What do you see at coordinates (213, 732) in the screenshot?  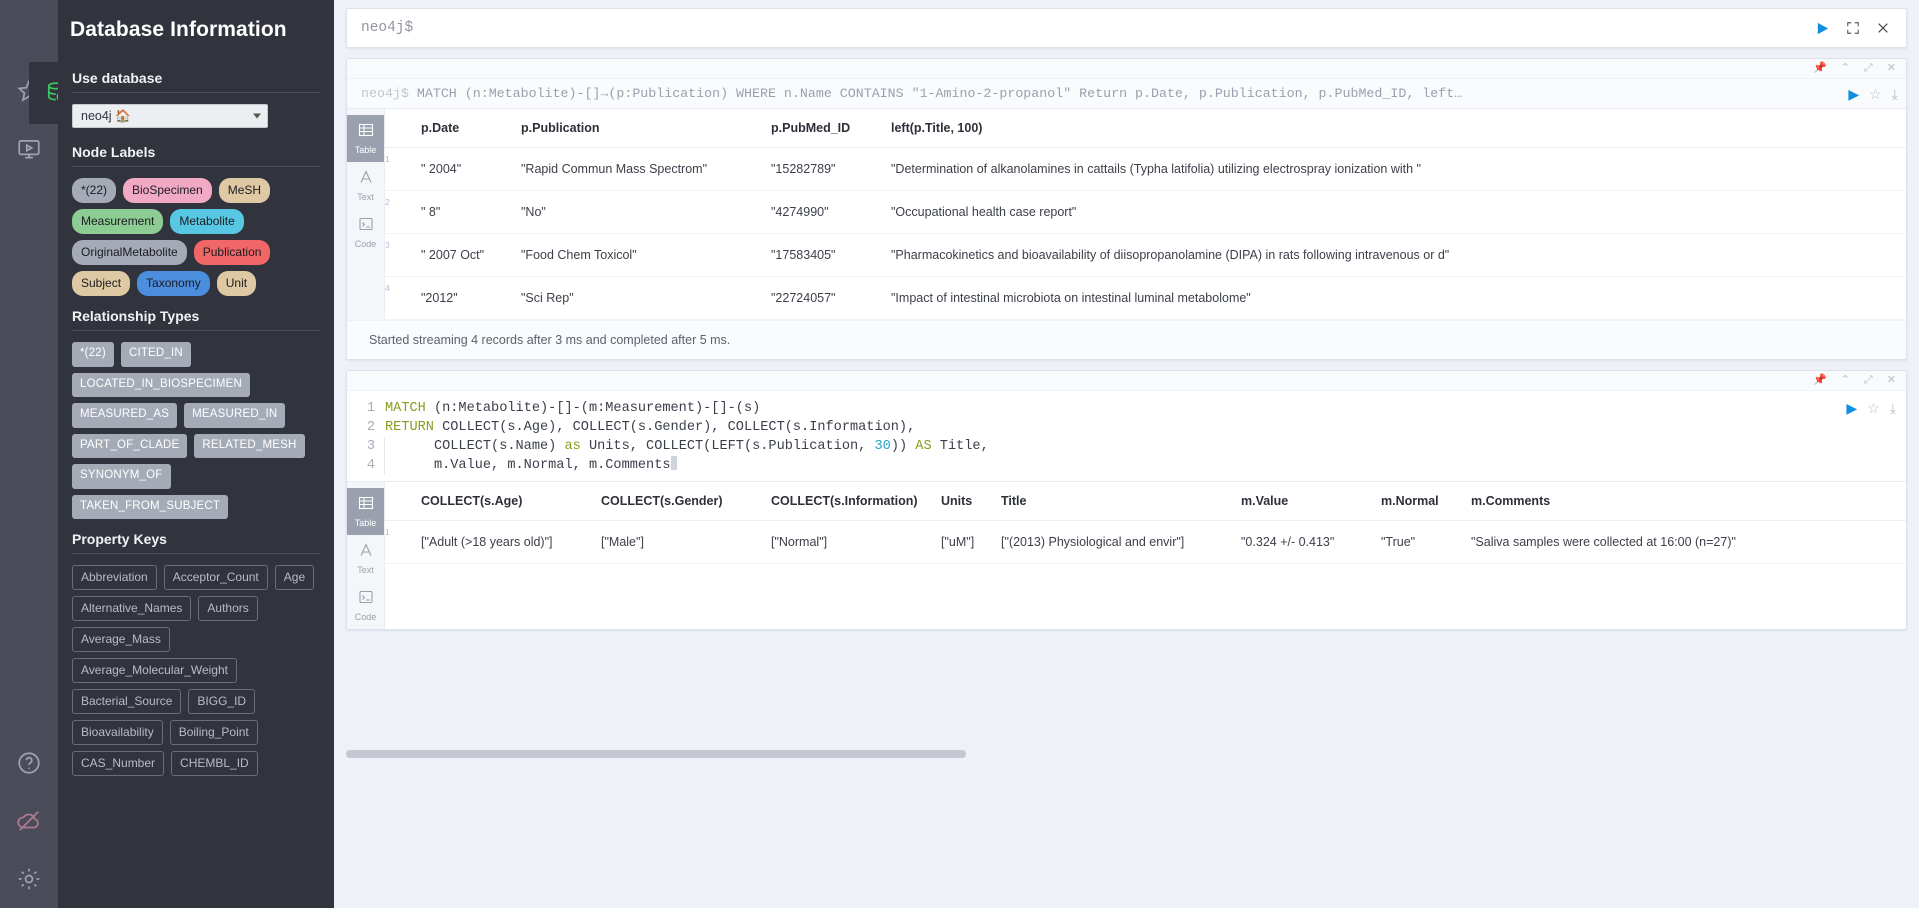 I see `property-key-chip: Boiling_Point` at bounding box center [213, 732].